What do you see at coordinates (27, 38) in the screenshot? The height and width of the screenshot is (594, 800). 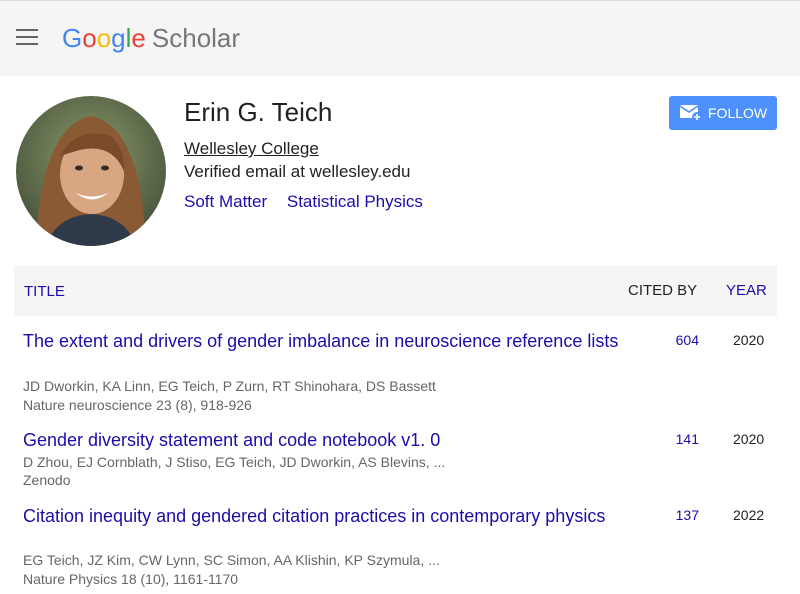 I see `hamburger-menu-icon` at bounding box center [27, 38].